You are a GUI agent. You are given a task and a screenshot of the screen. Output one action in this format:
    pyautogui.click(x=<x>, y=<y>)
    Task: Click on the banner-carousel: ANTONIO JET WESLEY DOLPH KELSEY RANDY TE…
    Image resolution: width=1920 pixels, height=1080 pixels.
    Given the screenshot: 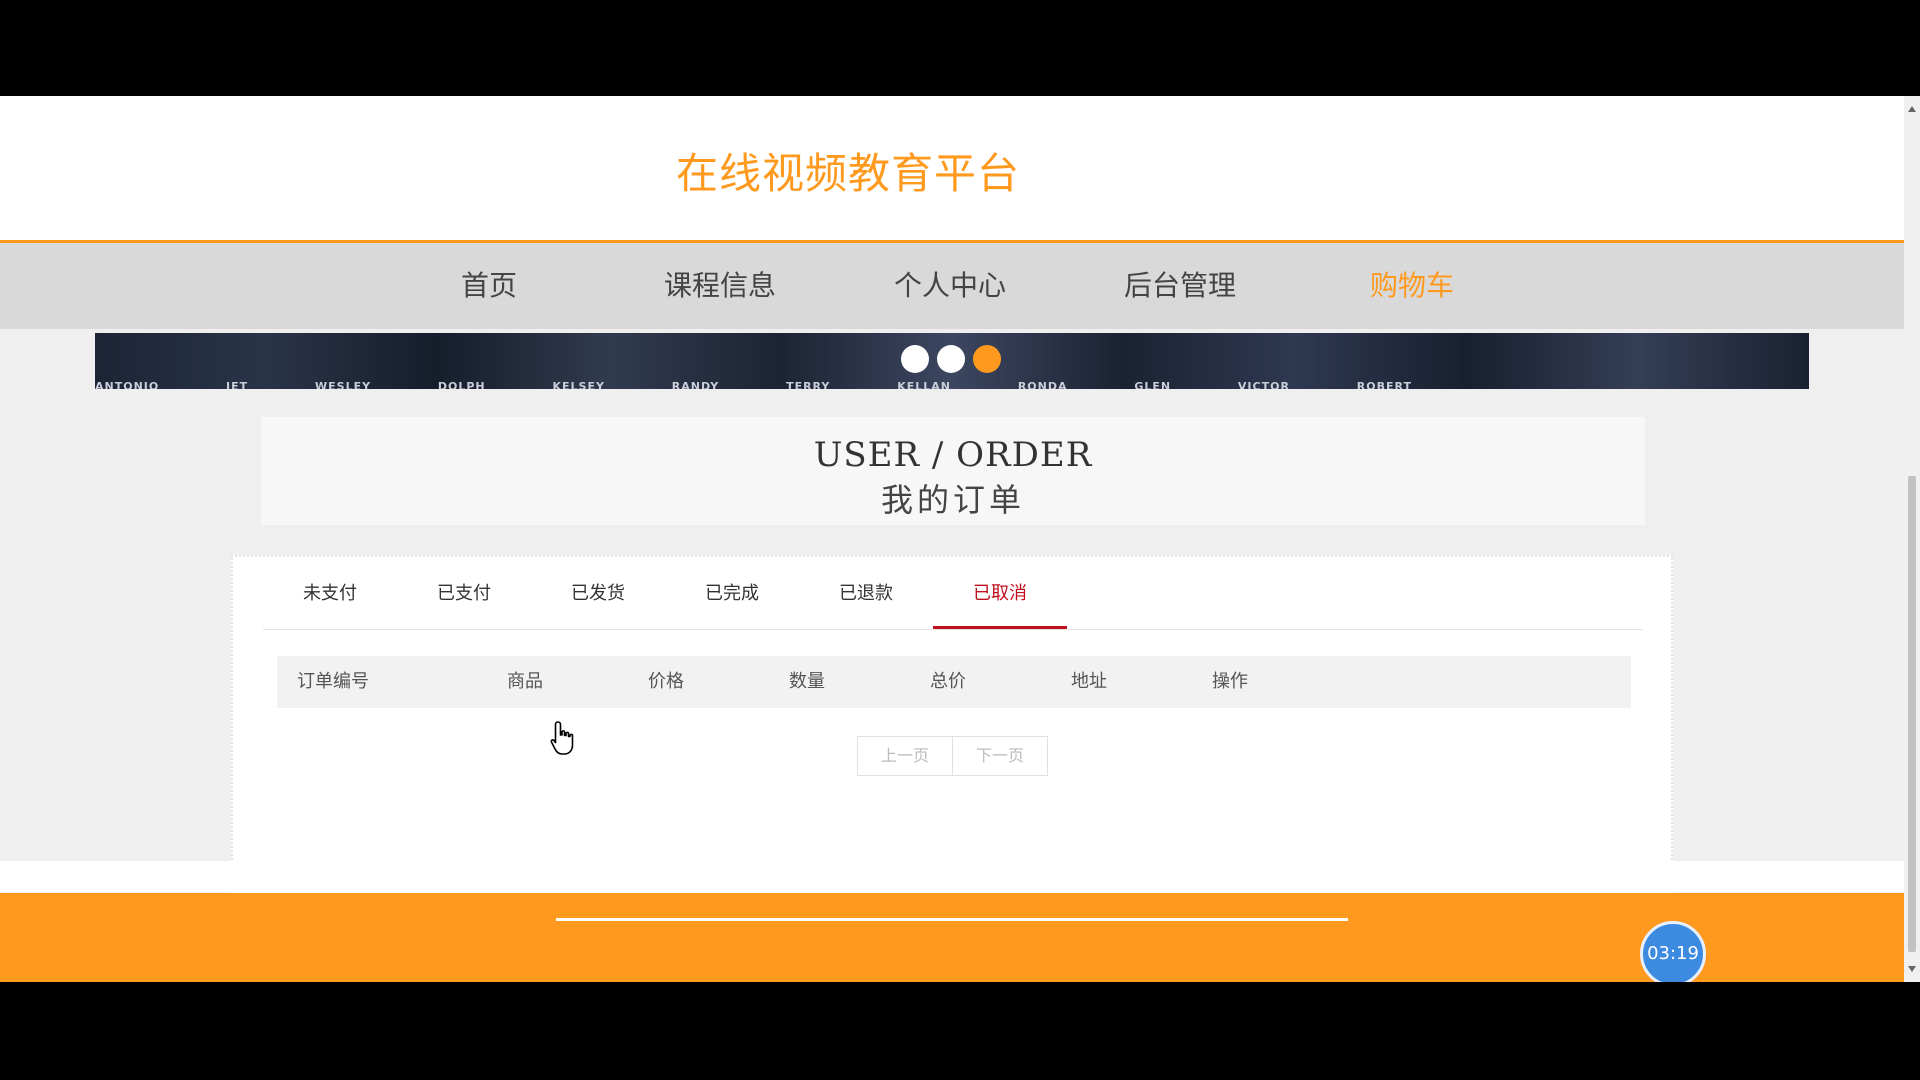 What is the action you would take?
    pyautogui.click(x=952, y=361)
    